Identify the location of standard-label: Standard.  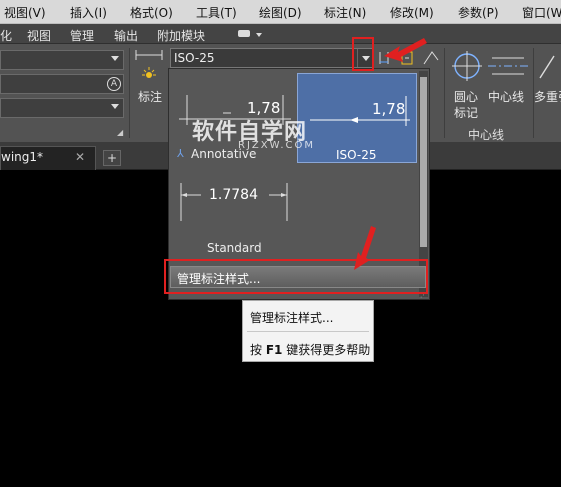
(234, 248).